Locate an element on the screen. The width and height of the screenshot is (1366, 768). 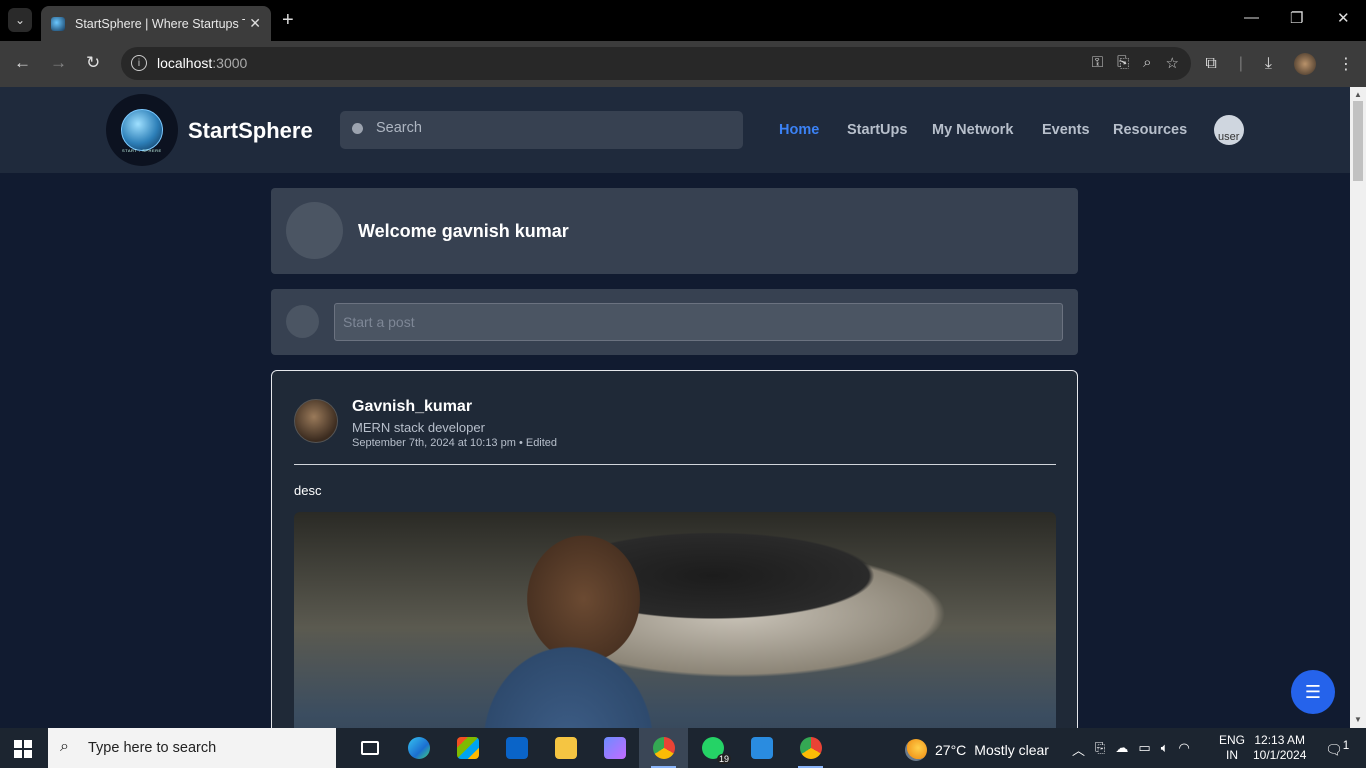
nav-resources: Resources is located at coordinates (1150, 130).